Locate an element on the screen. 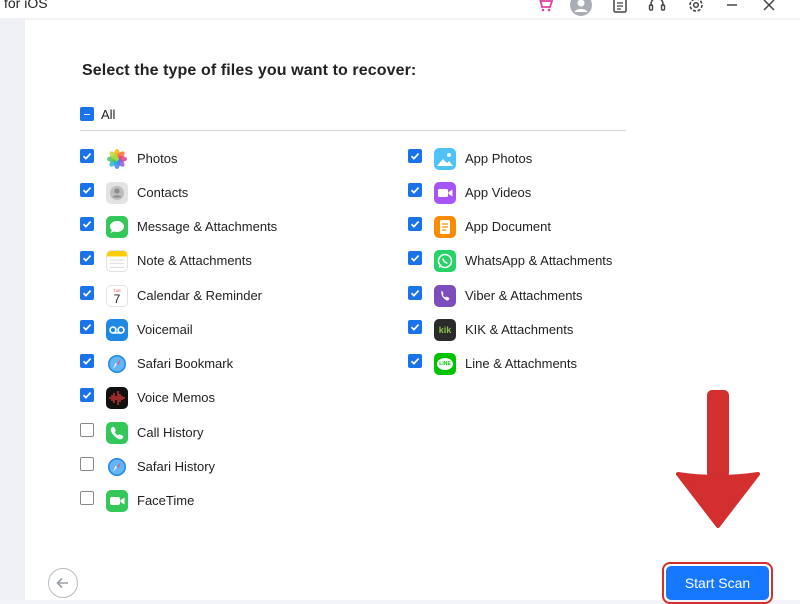  item-label: Viber & Attachments is located at coordinates (524, 295).